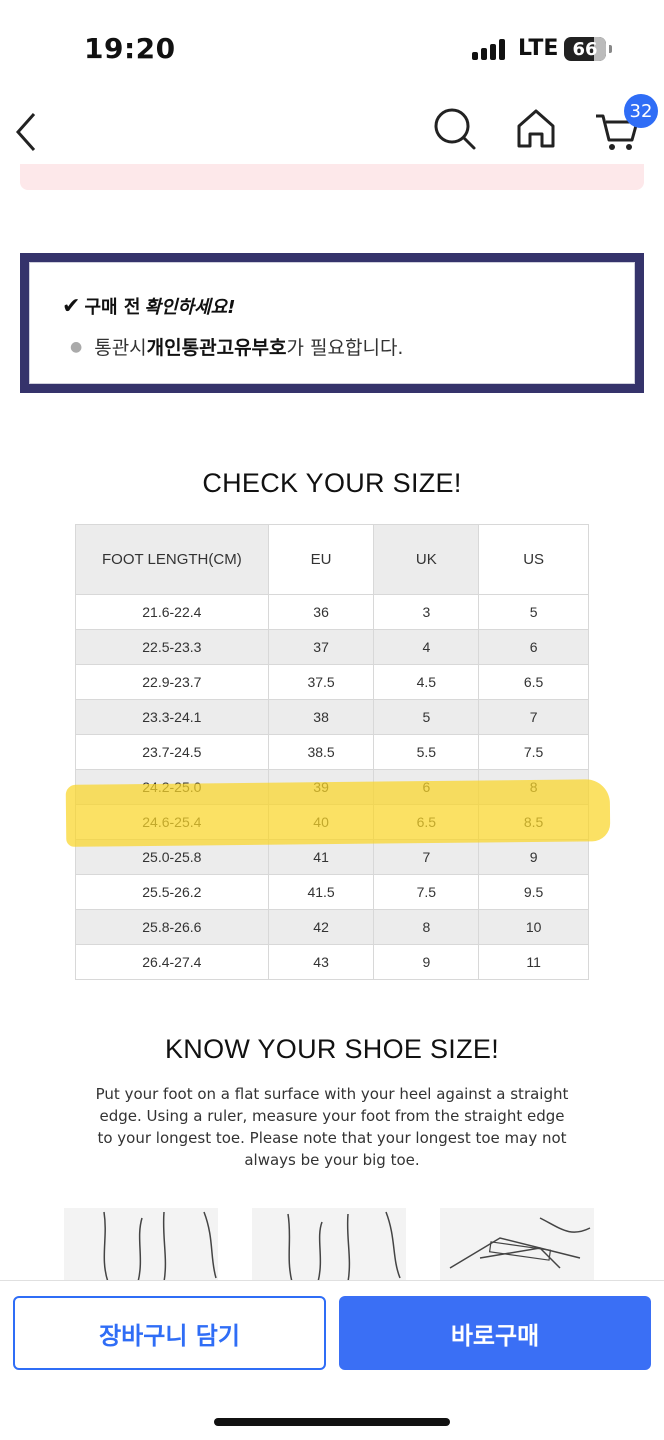  What do you see at coordinates (495, 1333) in the screenshot?
I see `buy-now-button: 바로구매` at bounding box center [495, 1333].